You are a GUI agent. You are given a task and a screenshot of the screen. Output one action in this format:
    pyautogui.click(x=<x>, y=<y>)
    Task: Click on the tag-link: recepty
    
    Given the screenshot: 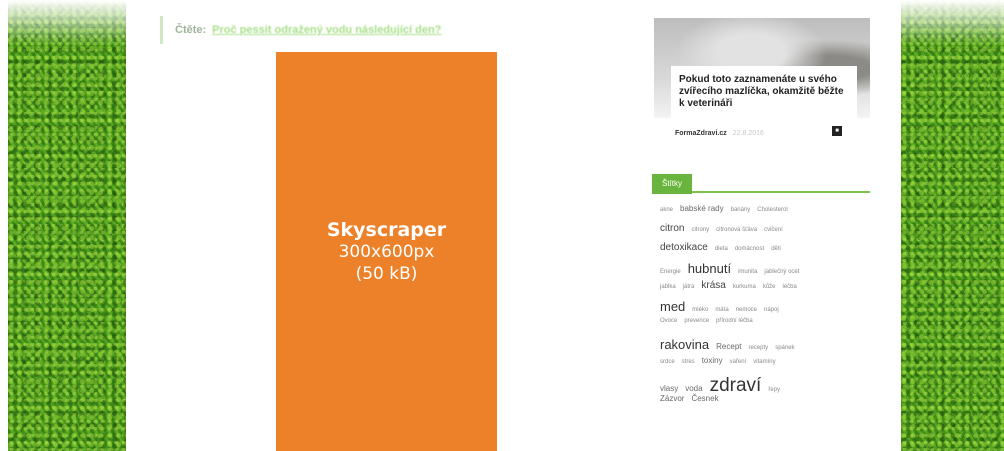 What is the action you would take?
    pyautogui.click(x=759, y=348)
    